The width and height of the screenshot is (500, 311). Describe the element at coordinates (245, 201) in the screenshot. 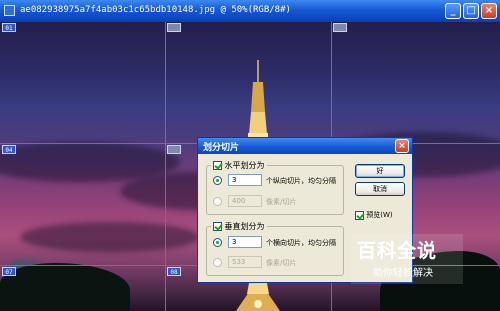

I see `horizontal-size-field: 400` at that location.